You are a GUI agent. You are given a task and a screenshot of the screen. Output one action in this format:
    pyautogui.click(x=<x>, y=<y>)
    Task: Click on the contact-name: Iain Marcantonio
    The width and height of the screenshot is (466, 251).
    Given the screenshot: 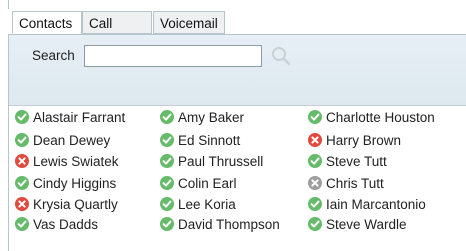 What is the action you would take?
    pyautogui.click(x=376, y=204)
    